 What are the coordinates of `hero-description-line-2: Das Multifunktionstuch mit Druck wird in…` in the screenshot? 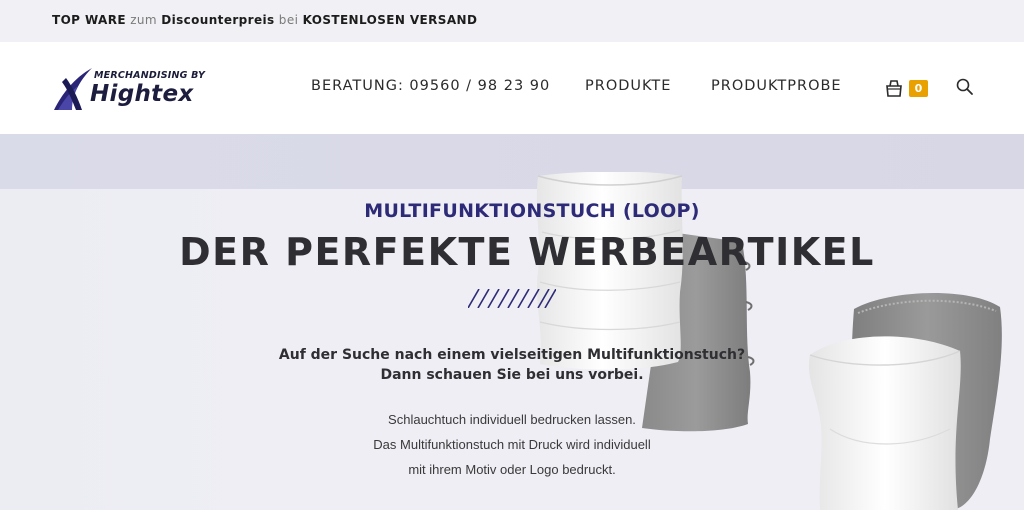 It's located at (512, 444).